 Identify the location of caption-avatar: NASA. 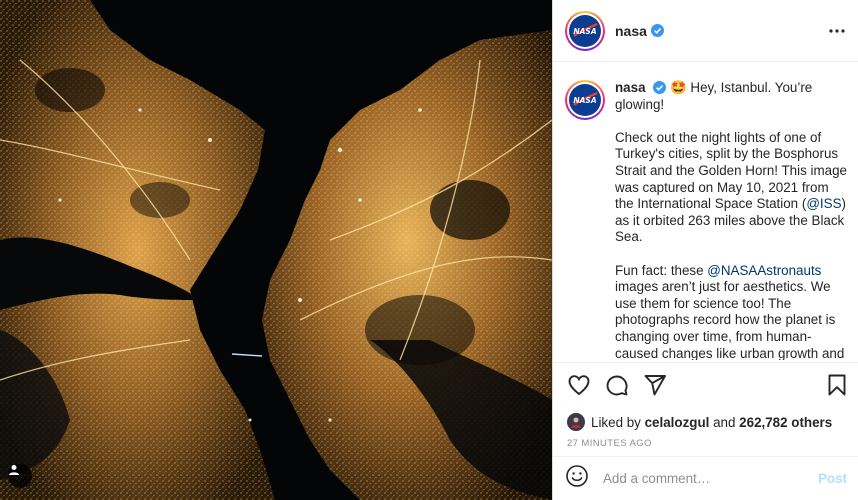
(585, 100).